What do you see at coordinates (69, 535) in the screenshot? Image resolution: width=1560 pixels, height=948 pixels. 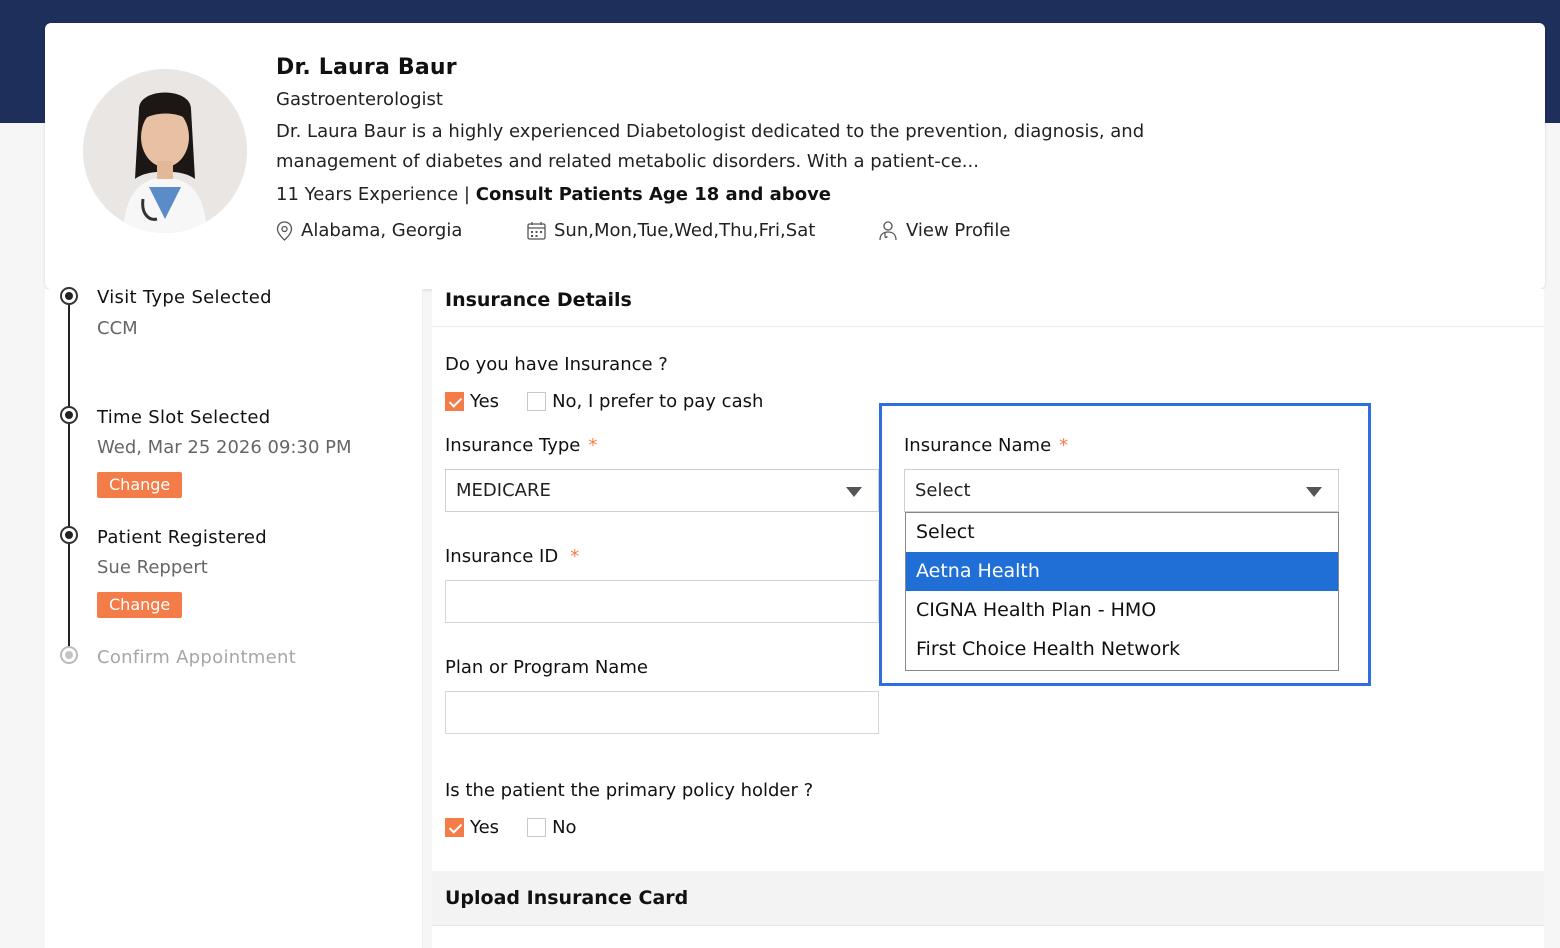 I see `step-indicator-patient` at bounding box center [69, 535].